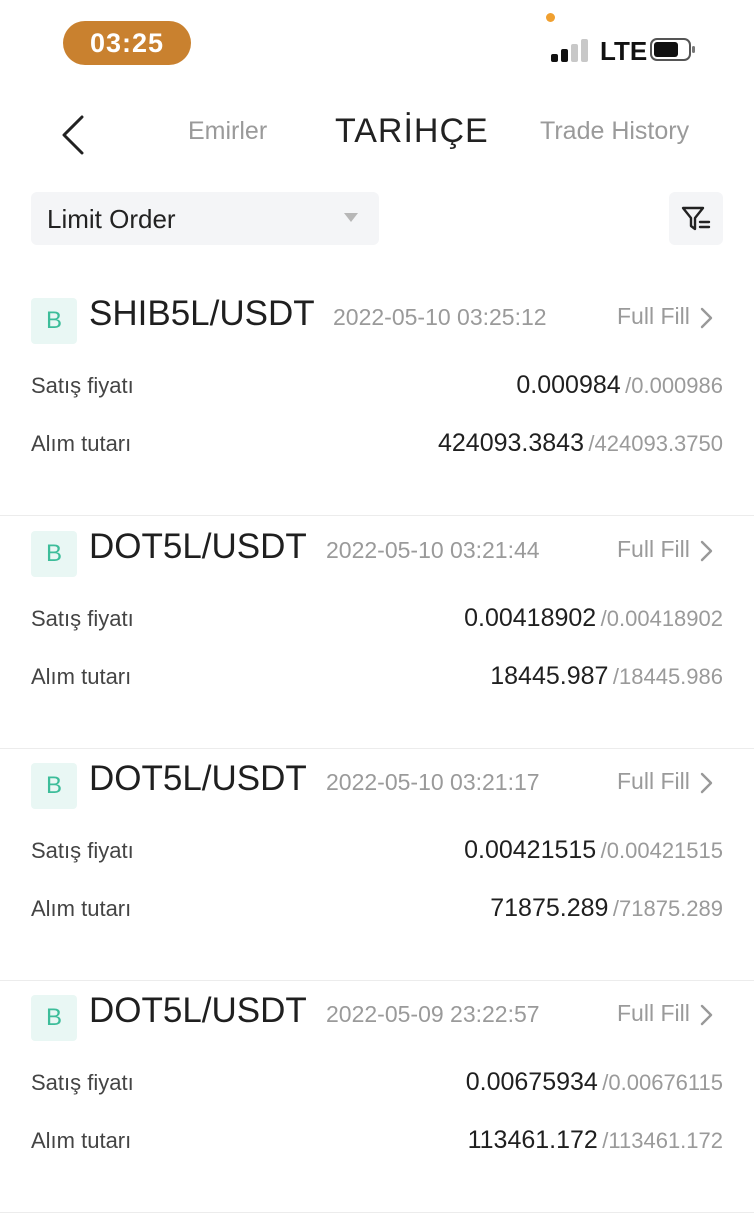 The height and width of the screenshot is (1213, 754). I want to click on status-bar: 03:25 LTE, so click(377, 45).